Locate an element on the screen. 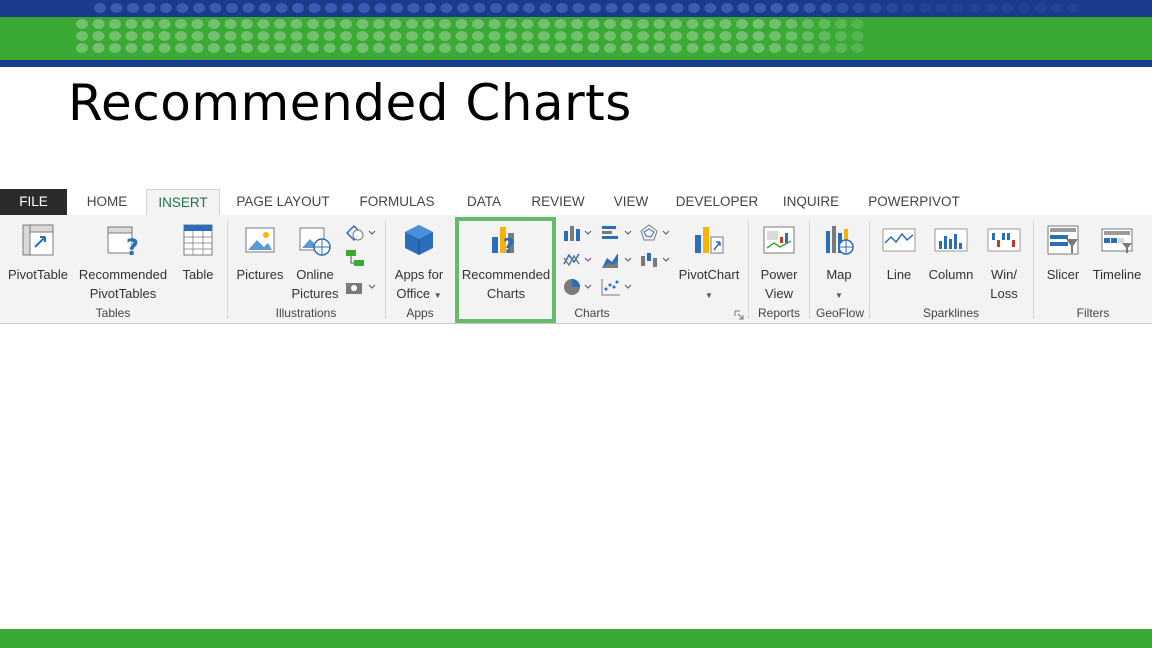  tab-view: VIEW is located at coordinates (631, 202).